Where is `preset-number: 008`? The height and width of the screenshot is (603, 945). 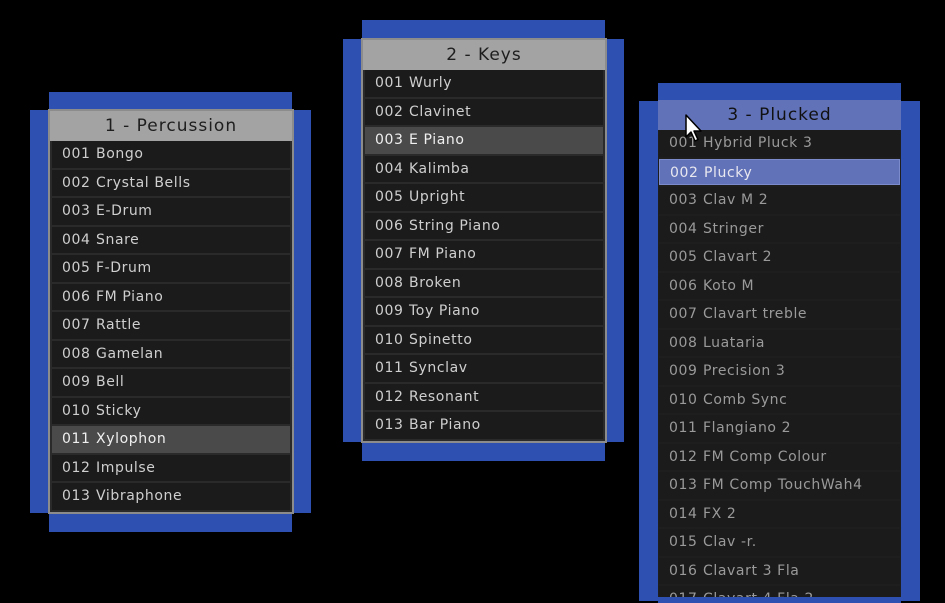 preset-number: 008 is located at coordinates (389, 282).